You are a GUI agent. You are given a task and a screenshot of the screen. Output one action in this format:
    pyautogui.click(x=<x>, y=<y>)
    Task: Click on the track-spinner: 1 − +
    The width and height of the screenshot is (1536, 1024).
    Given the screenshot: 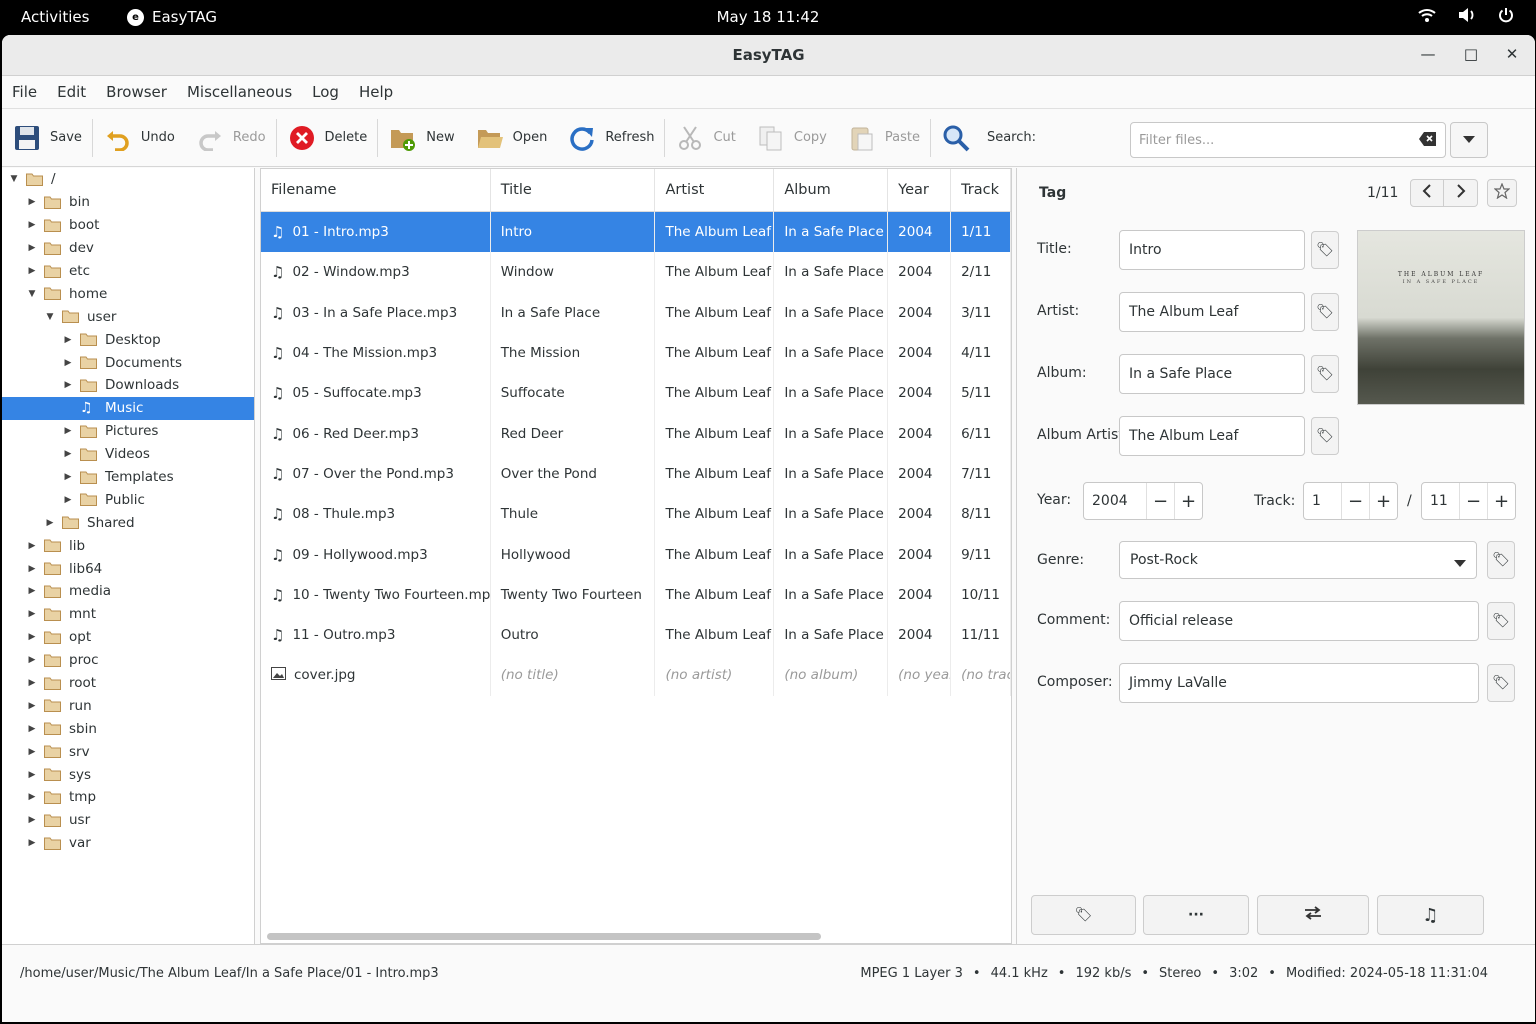 What is the action you would take?
    pyautogui.click(x=1350, y=501)
    